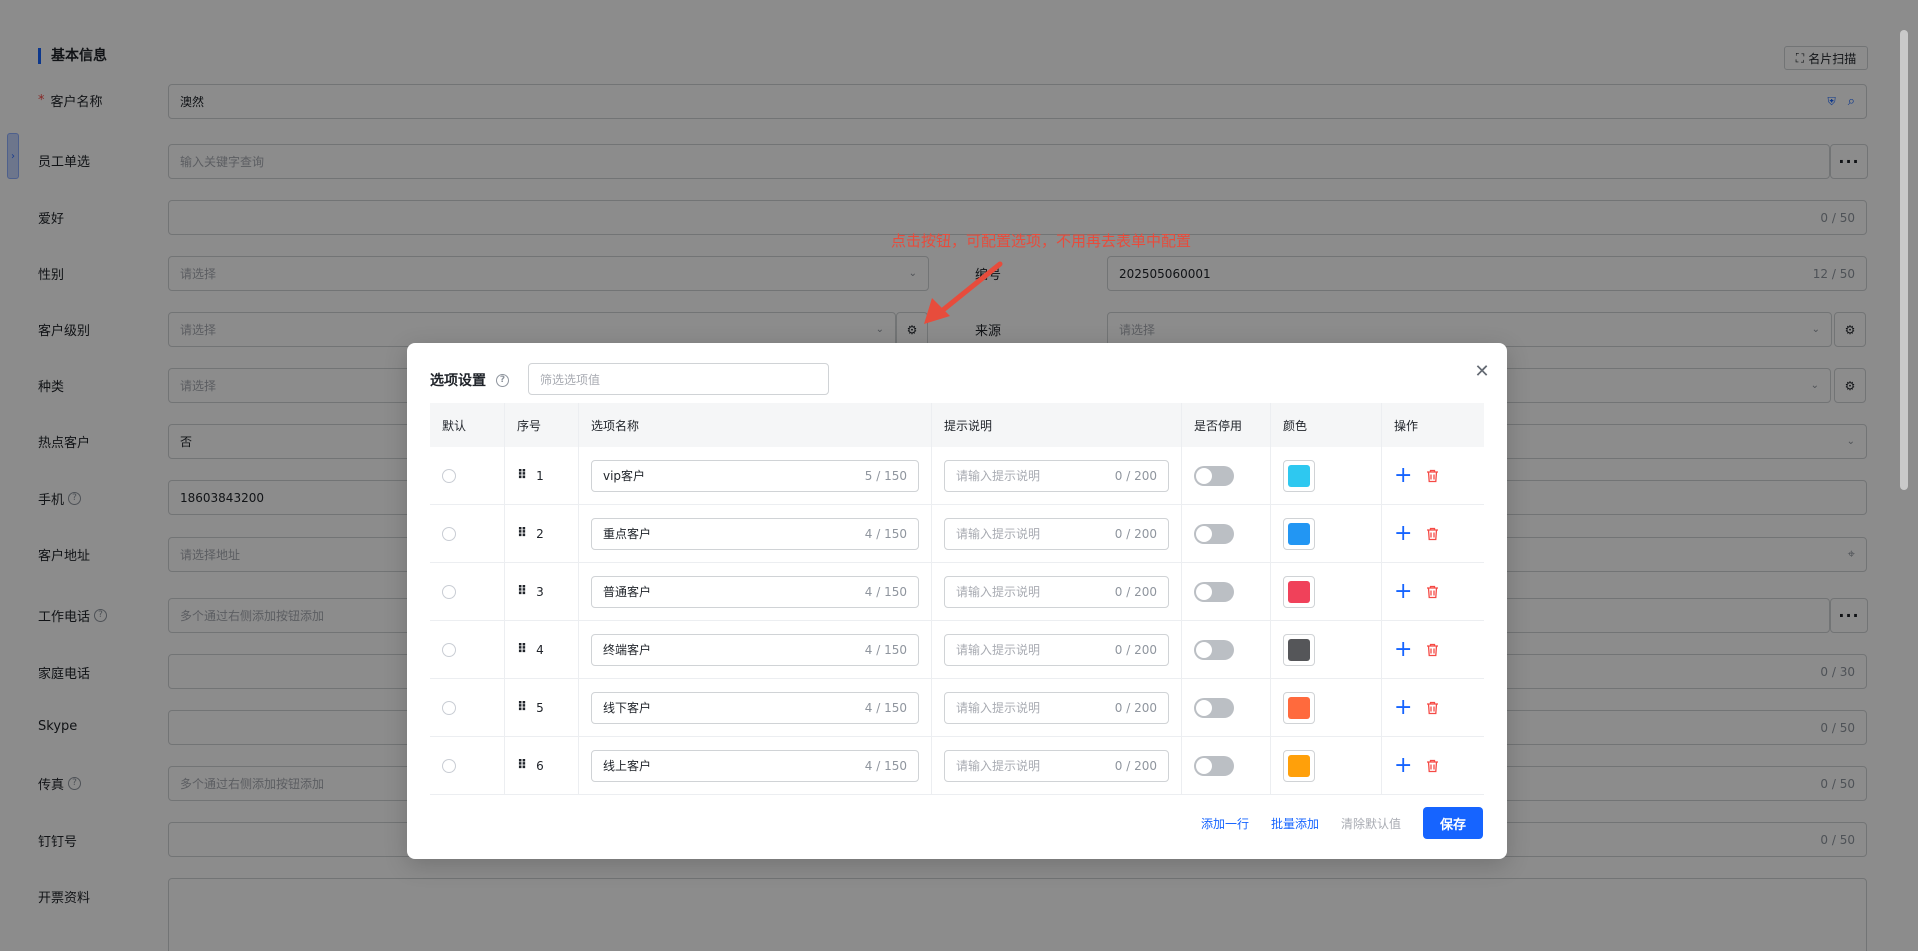 Image resolution: width=1918 pixels, height=951 pixels. What do you see at coordinates (458, 381) in the screenshot?
I see `dialog-title-text: 选项设置` at bounding box center [458, 381].